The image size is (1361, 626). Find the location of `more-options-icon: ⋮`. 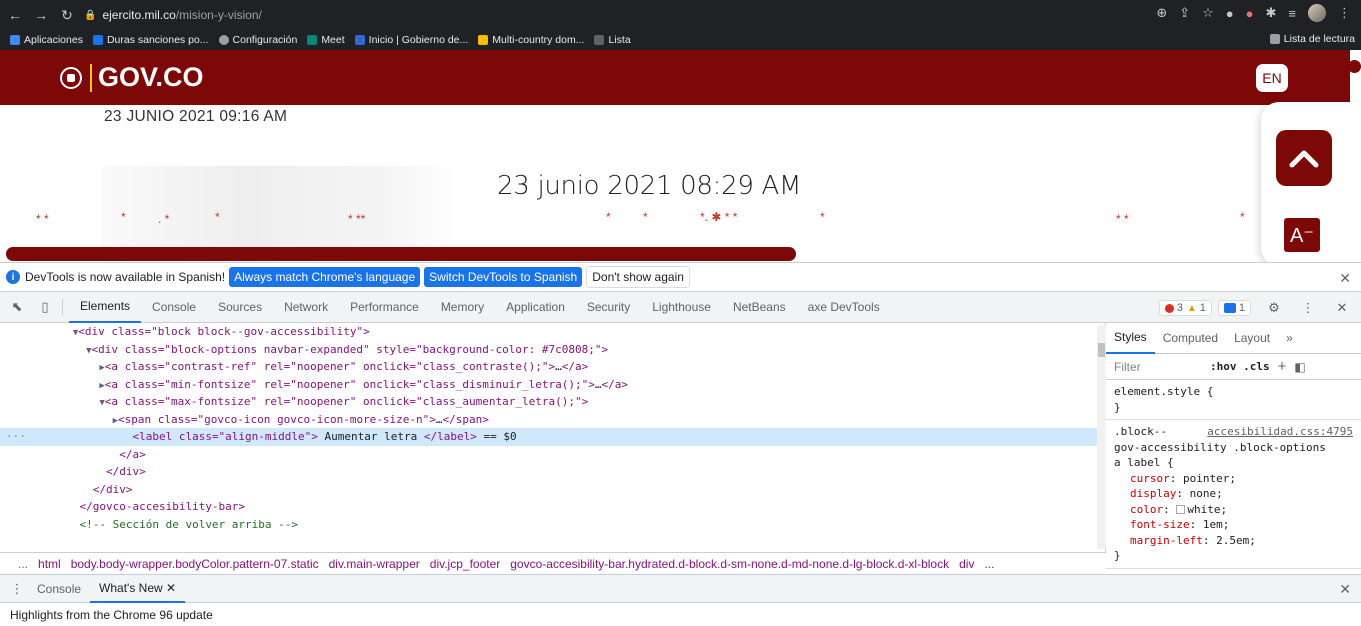

more-options-icon: ⋮ is located at coordinates (1308, 308).